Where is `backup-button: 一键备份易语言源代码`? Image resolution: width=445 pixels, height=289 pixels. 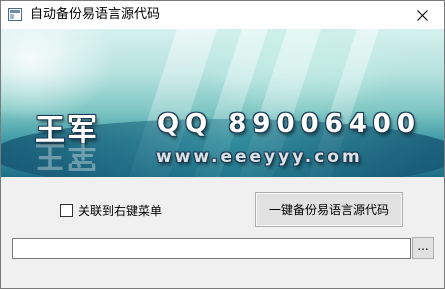
backup-button: 一键备份易语言源代码 is located at coordinates (329, 209).